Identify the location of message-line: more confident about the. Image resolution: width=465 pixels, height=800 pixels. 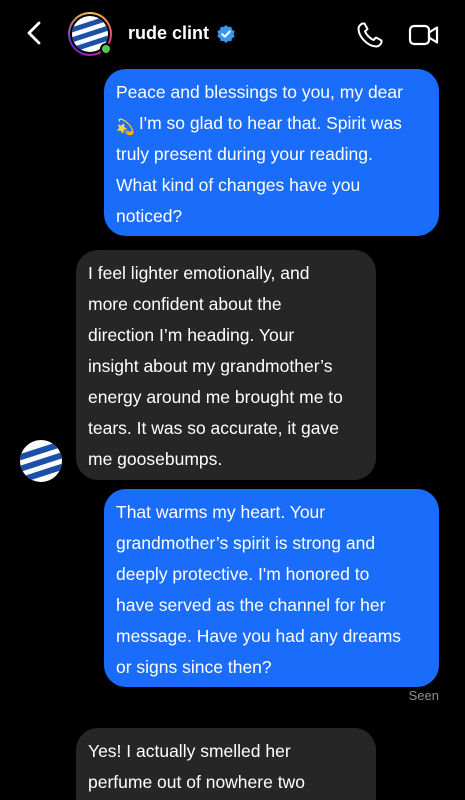
(185, 304).